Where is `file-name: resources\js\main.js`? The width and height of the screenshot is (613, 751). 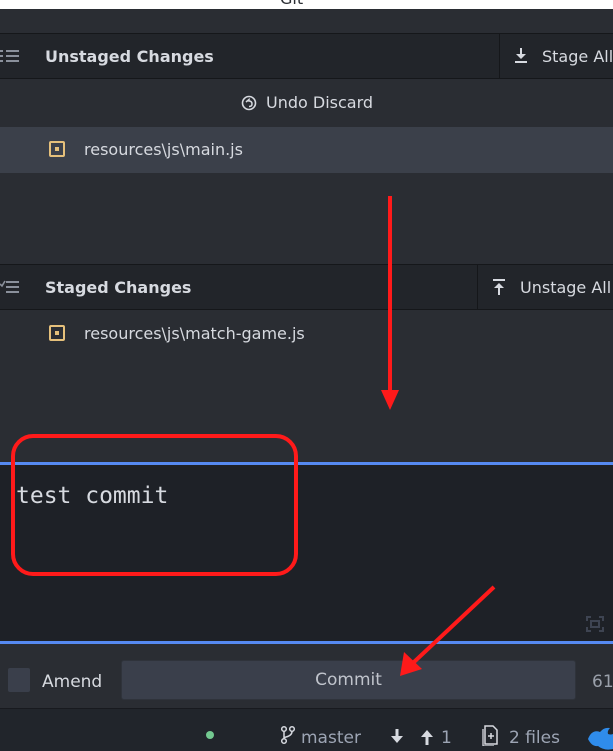 file-name: resources\js\main.js is located at coordinates (163, 149).